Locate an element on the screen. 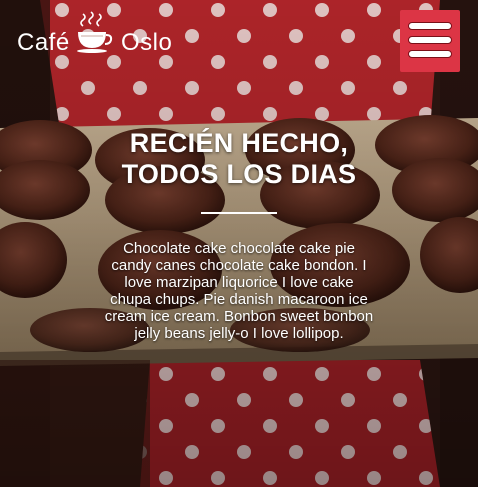 The image size is (478, 487). site-logo: Café Oslo is located at coordinates (102, 35).